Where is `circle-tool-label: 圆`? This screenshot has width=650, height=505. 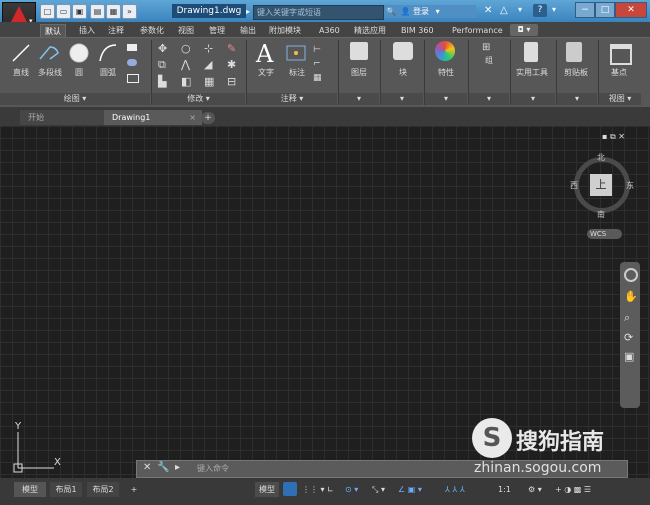 circle-tool-label: 圆 is located at coordinates (79, 72).